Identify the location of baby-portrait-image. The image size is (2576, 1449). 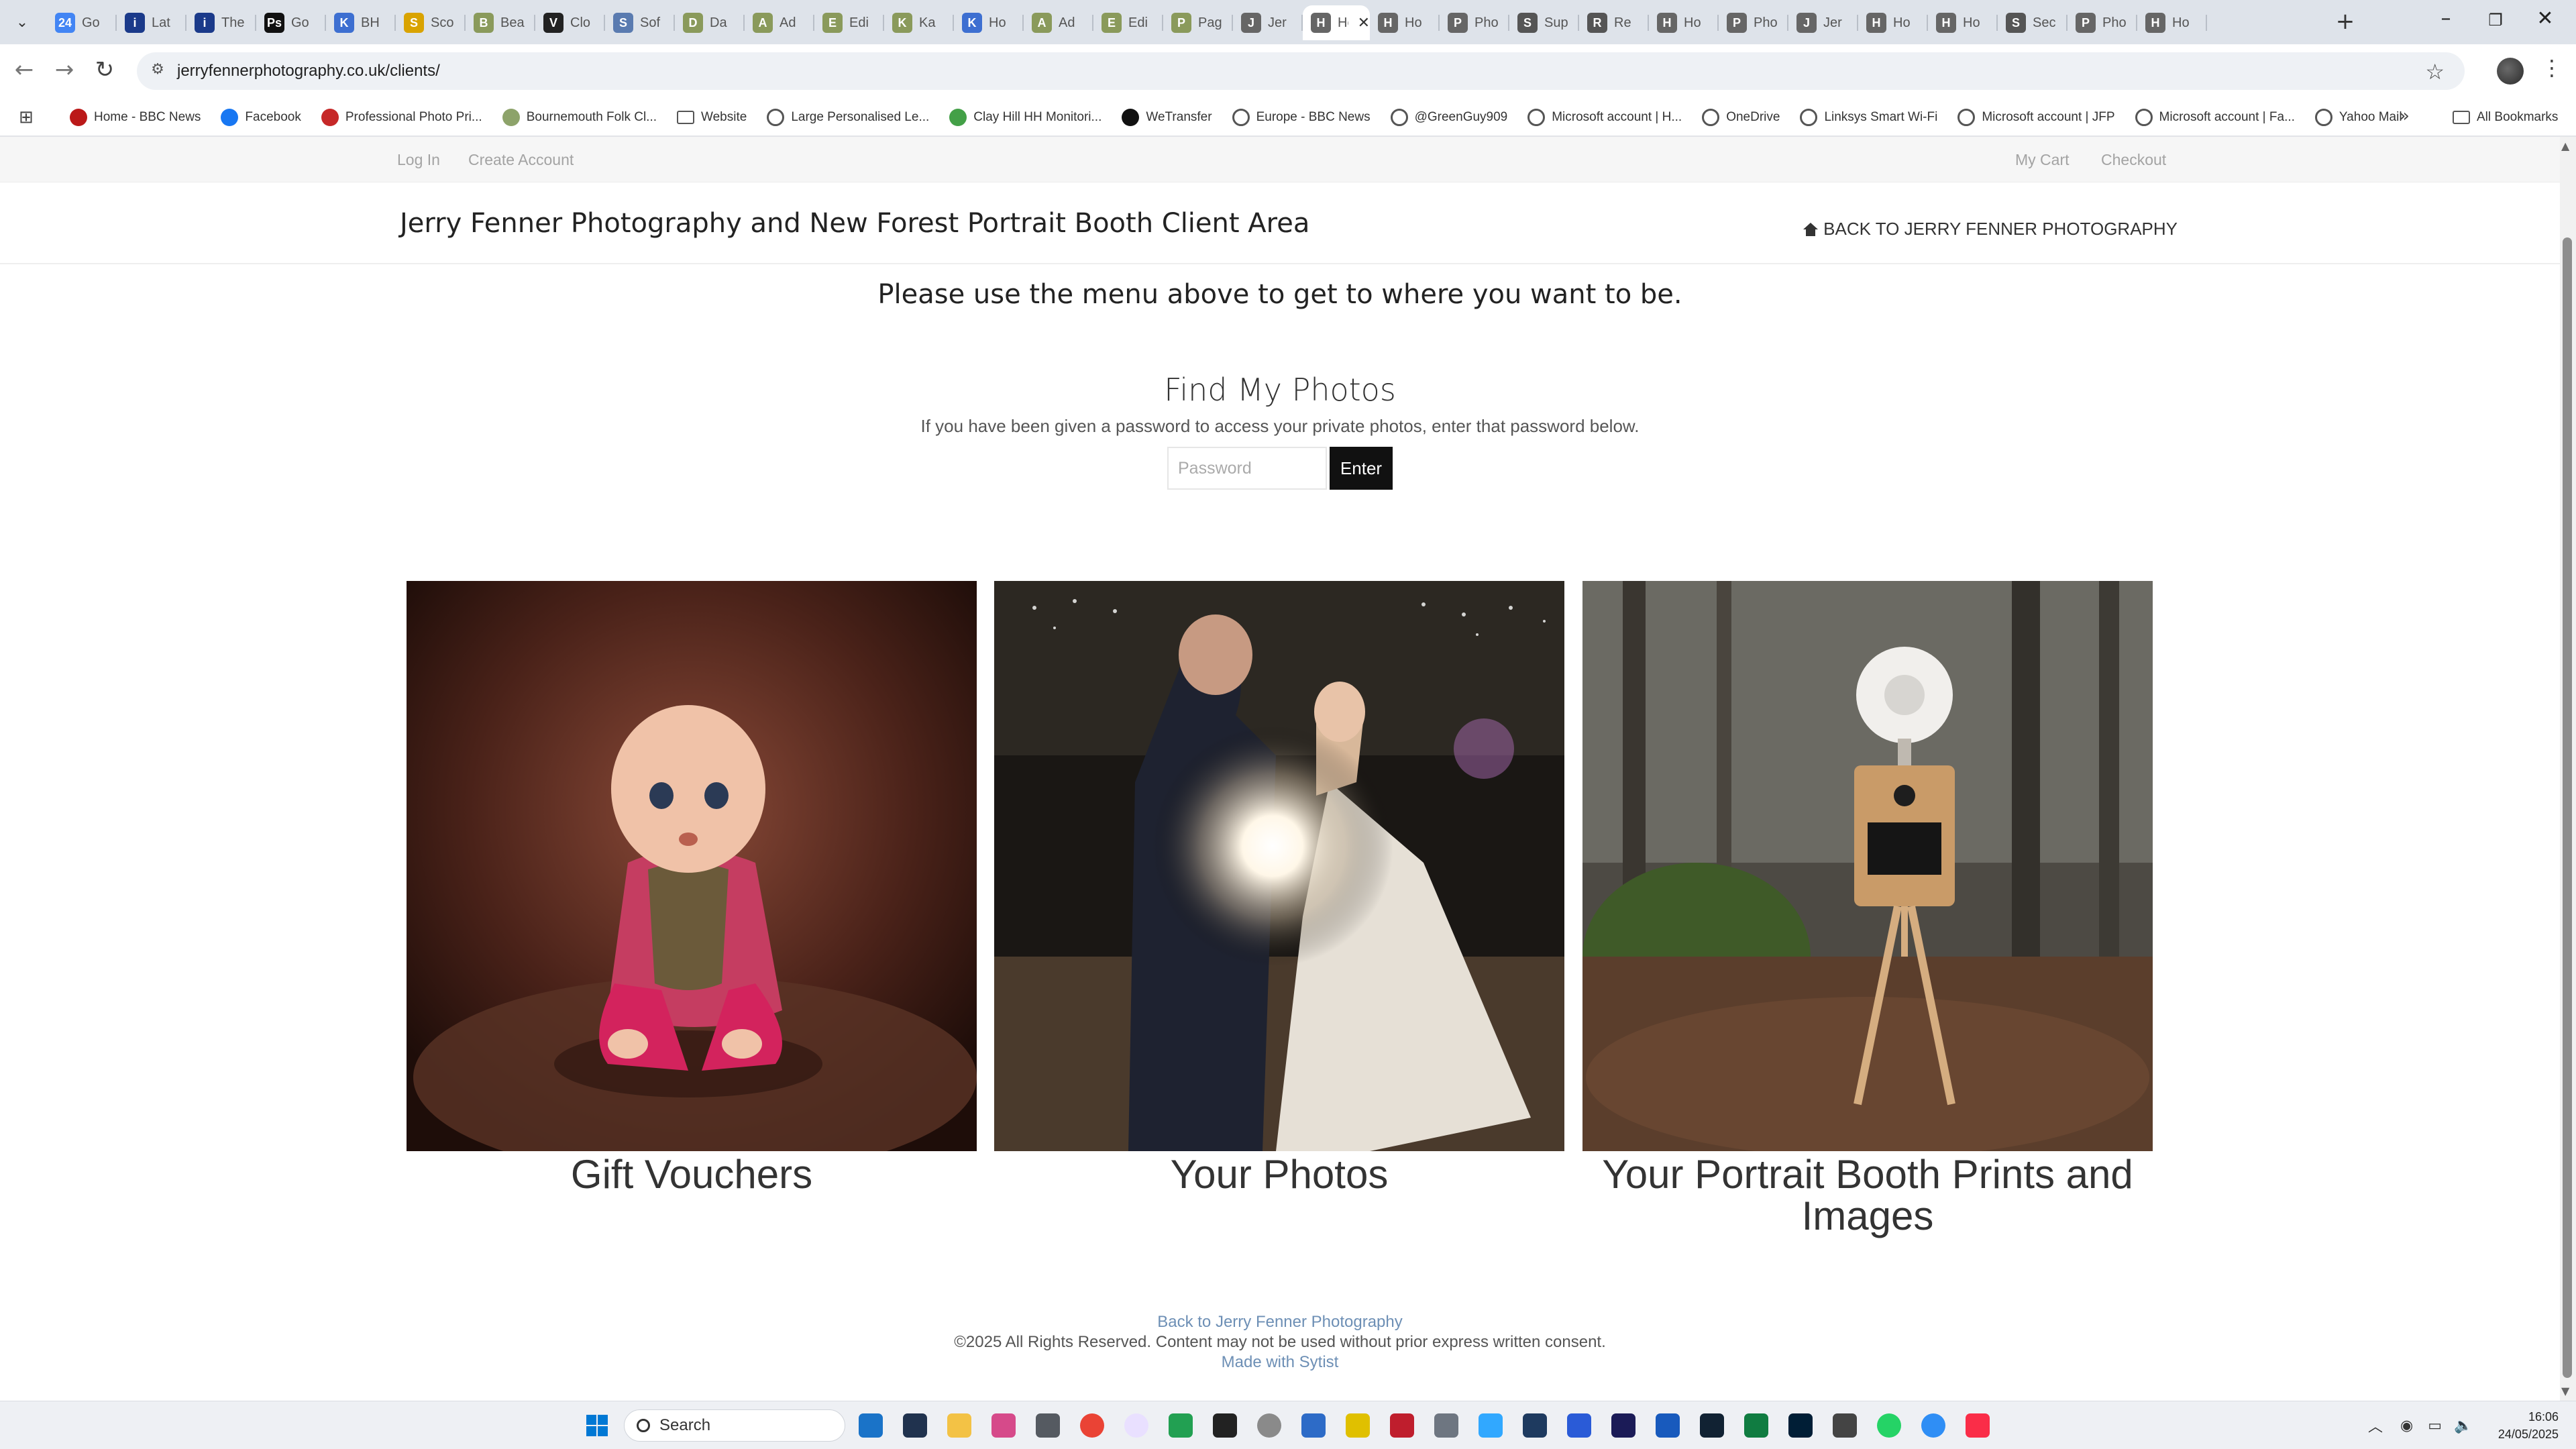
(692, 866).